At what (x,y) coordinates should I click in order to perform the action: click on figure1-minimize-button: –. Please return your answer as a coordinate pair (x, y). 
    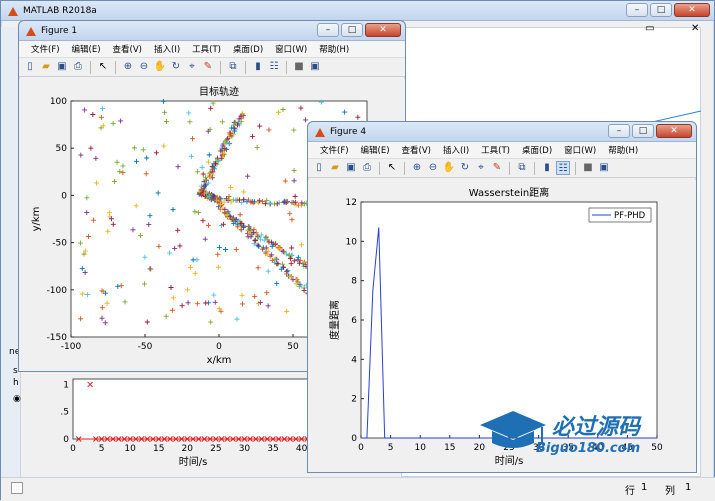
    Looking at the image, I should click on (328, 30).